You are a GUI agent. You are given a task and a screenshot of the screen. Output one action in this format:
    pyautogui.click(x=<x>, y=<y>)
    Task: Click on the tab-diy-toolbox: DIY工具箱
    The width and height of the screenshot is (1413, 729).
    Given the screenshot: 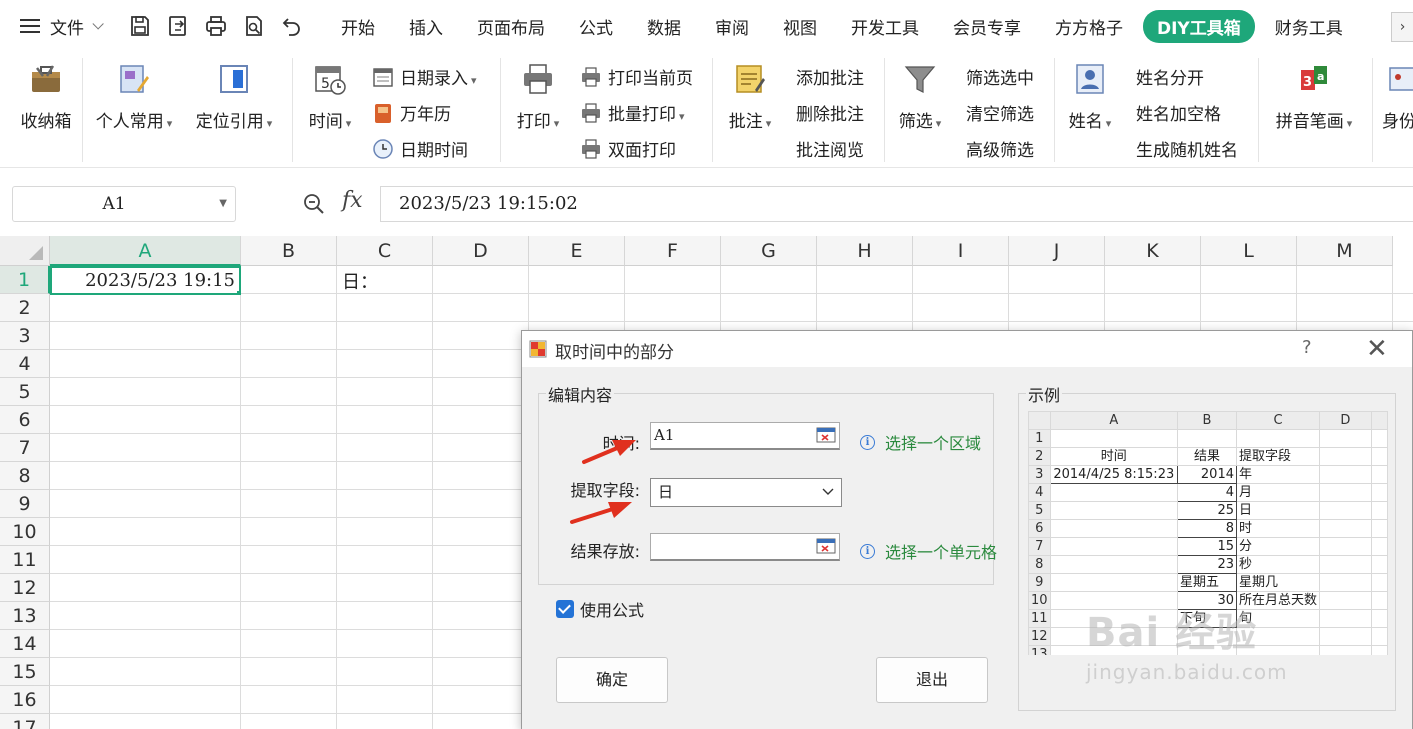 What is the action you would take?
    pyautogui.click(x=1199, y=26)
    